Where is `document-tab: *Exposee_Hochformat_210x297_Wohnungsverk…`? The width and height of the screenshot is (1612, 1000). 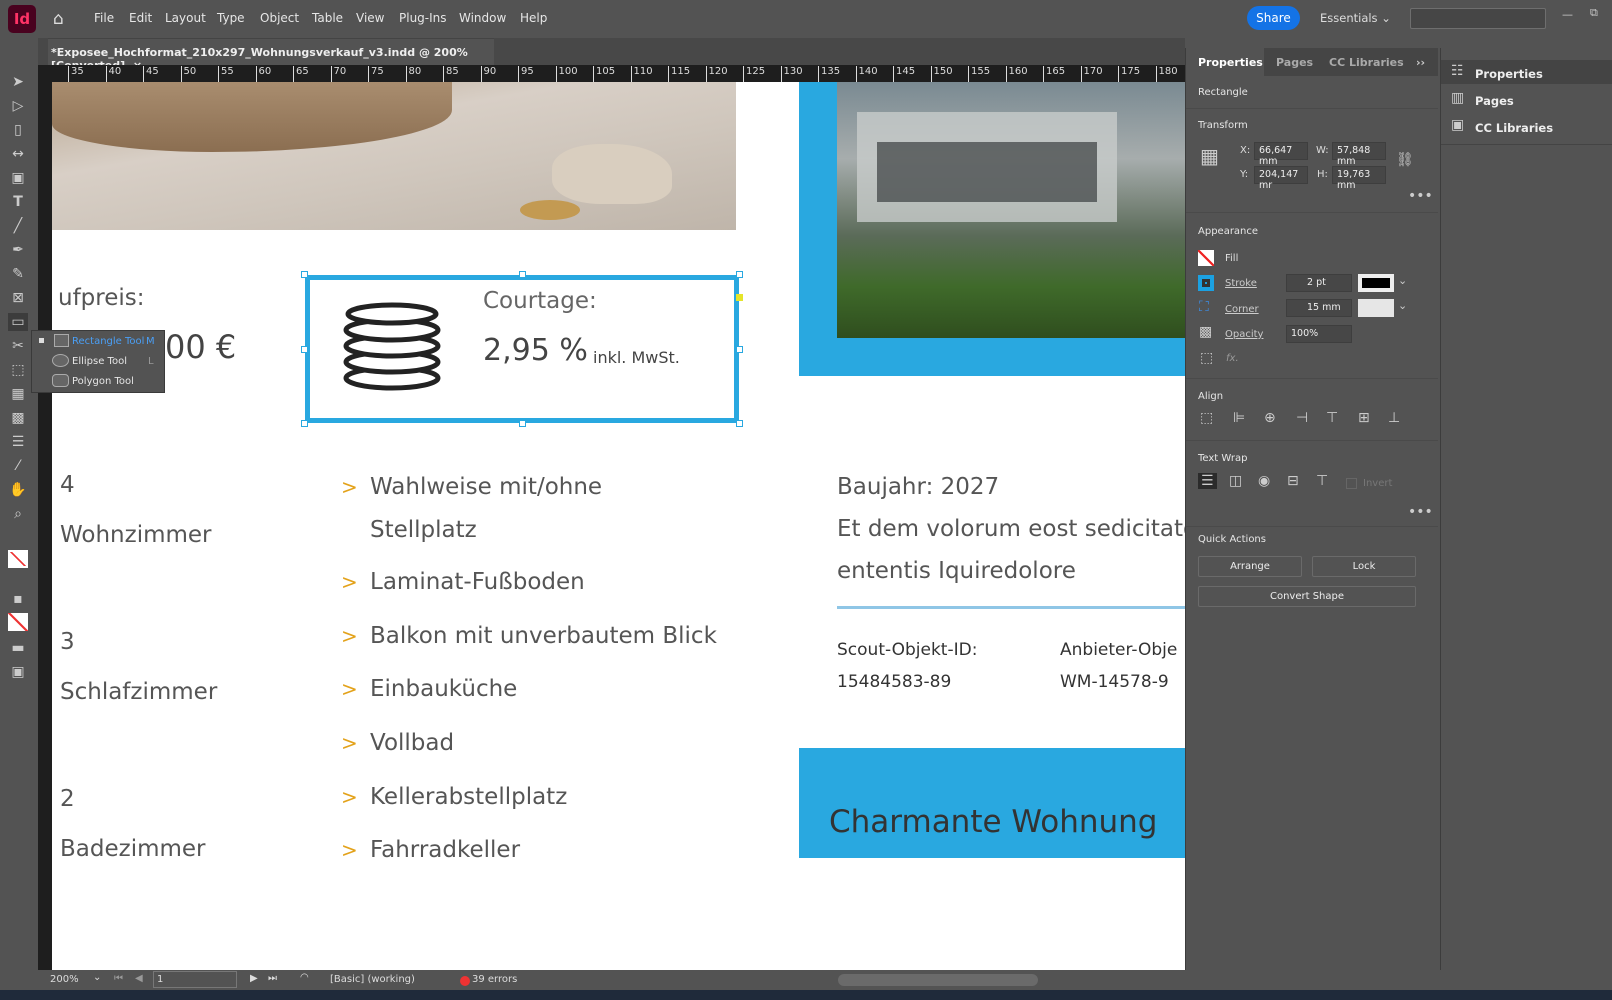 document-tab: *Exposee_Hochformat_210x297_Wohnungsverk… is located at coordinates (271, 55).